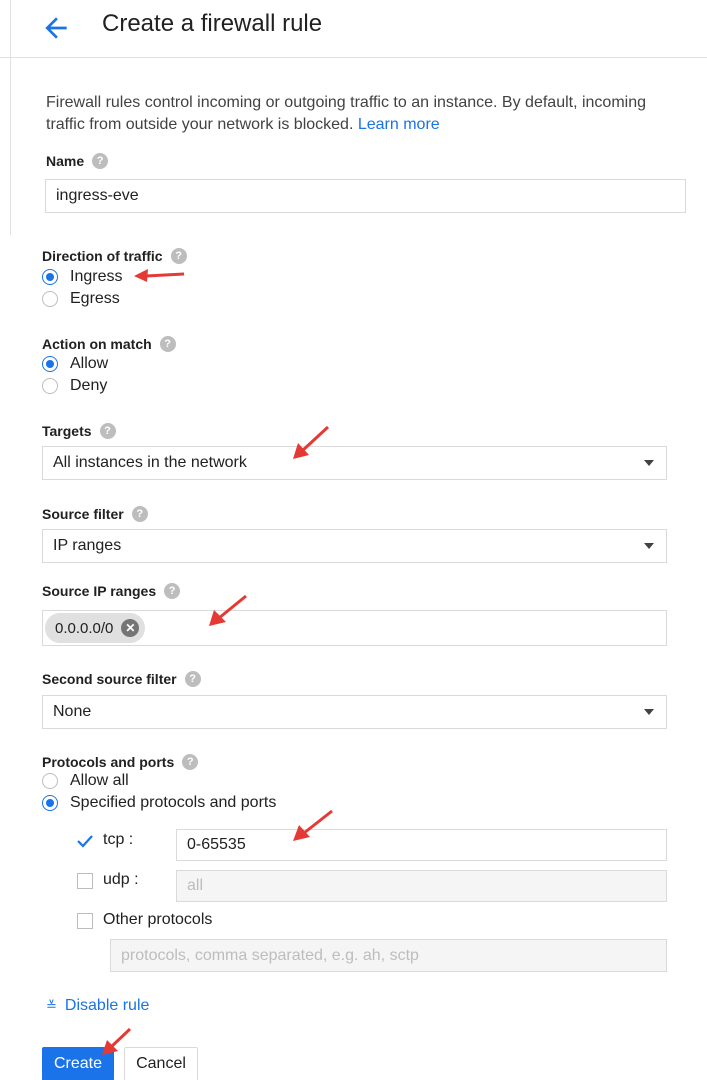  What do you see at coordinates (354, 712) in the screenshot?
I see `second-source-filter-select: None` at bounding box center [354, 712].